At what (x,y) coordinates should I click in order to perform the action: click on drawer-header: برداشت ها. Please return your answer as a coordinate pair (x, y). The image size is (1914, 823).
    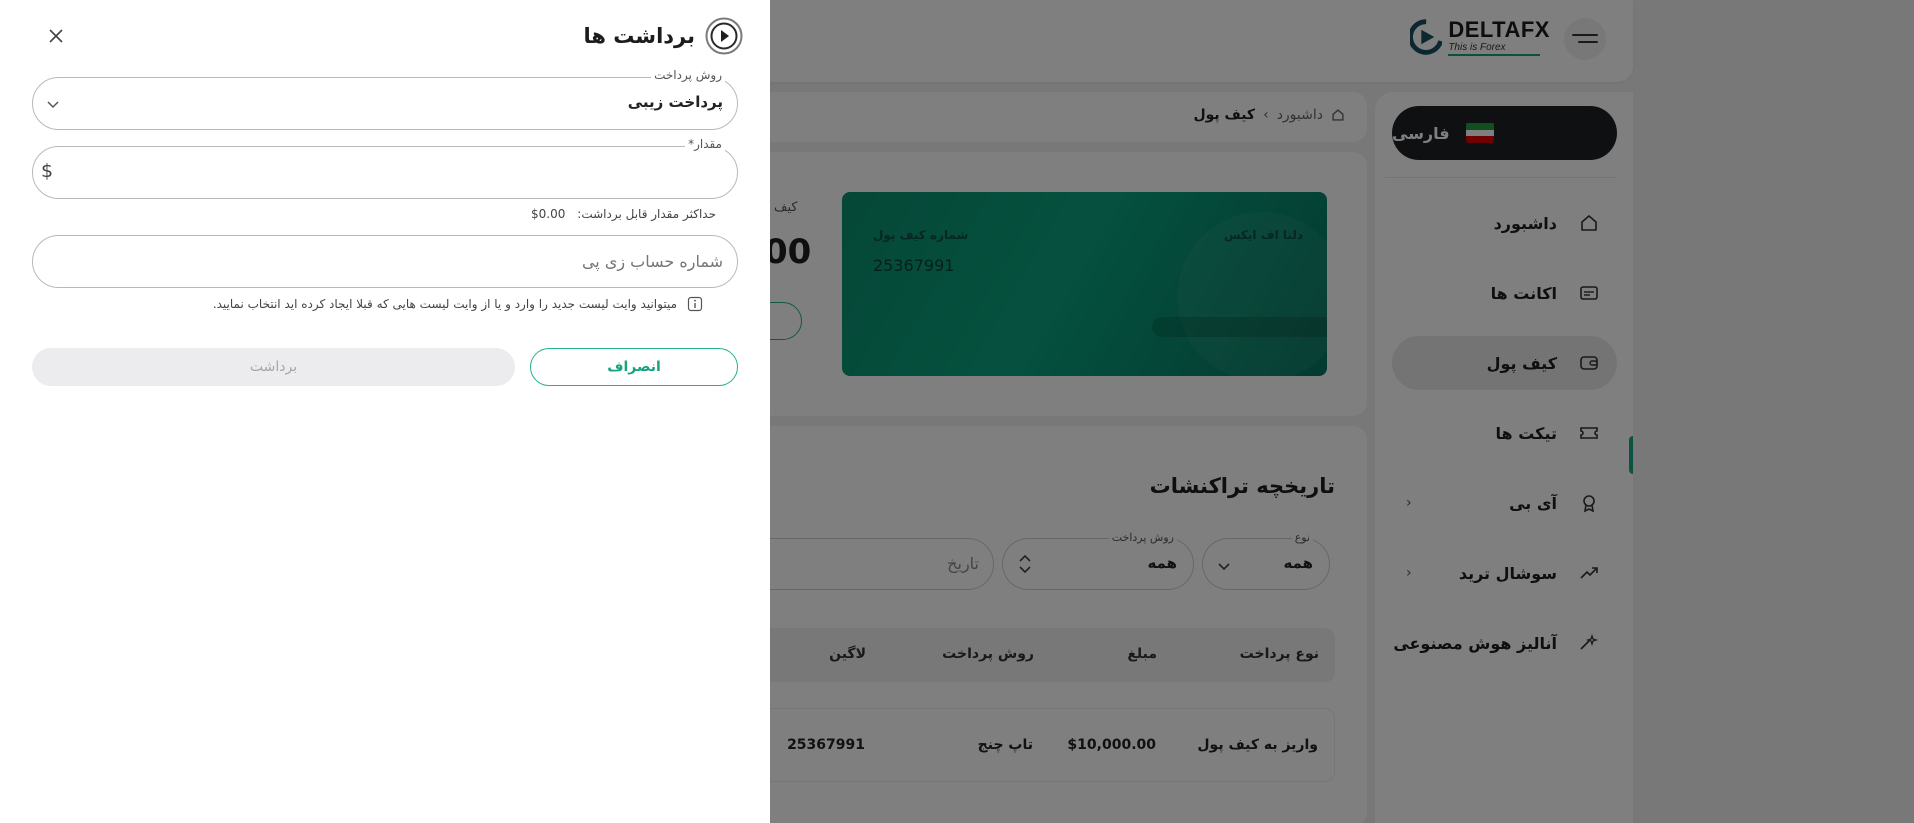
    Looking at the image, I should click on (663, 36).